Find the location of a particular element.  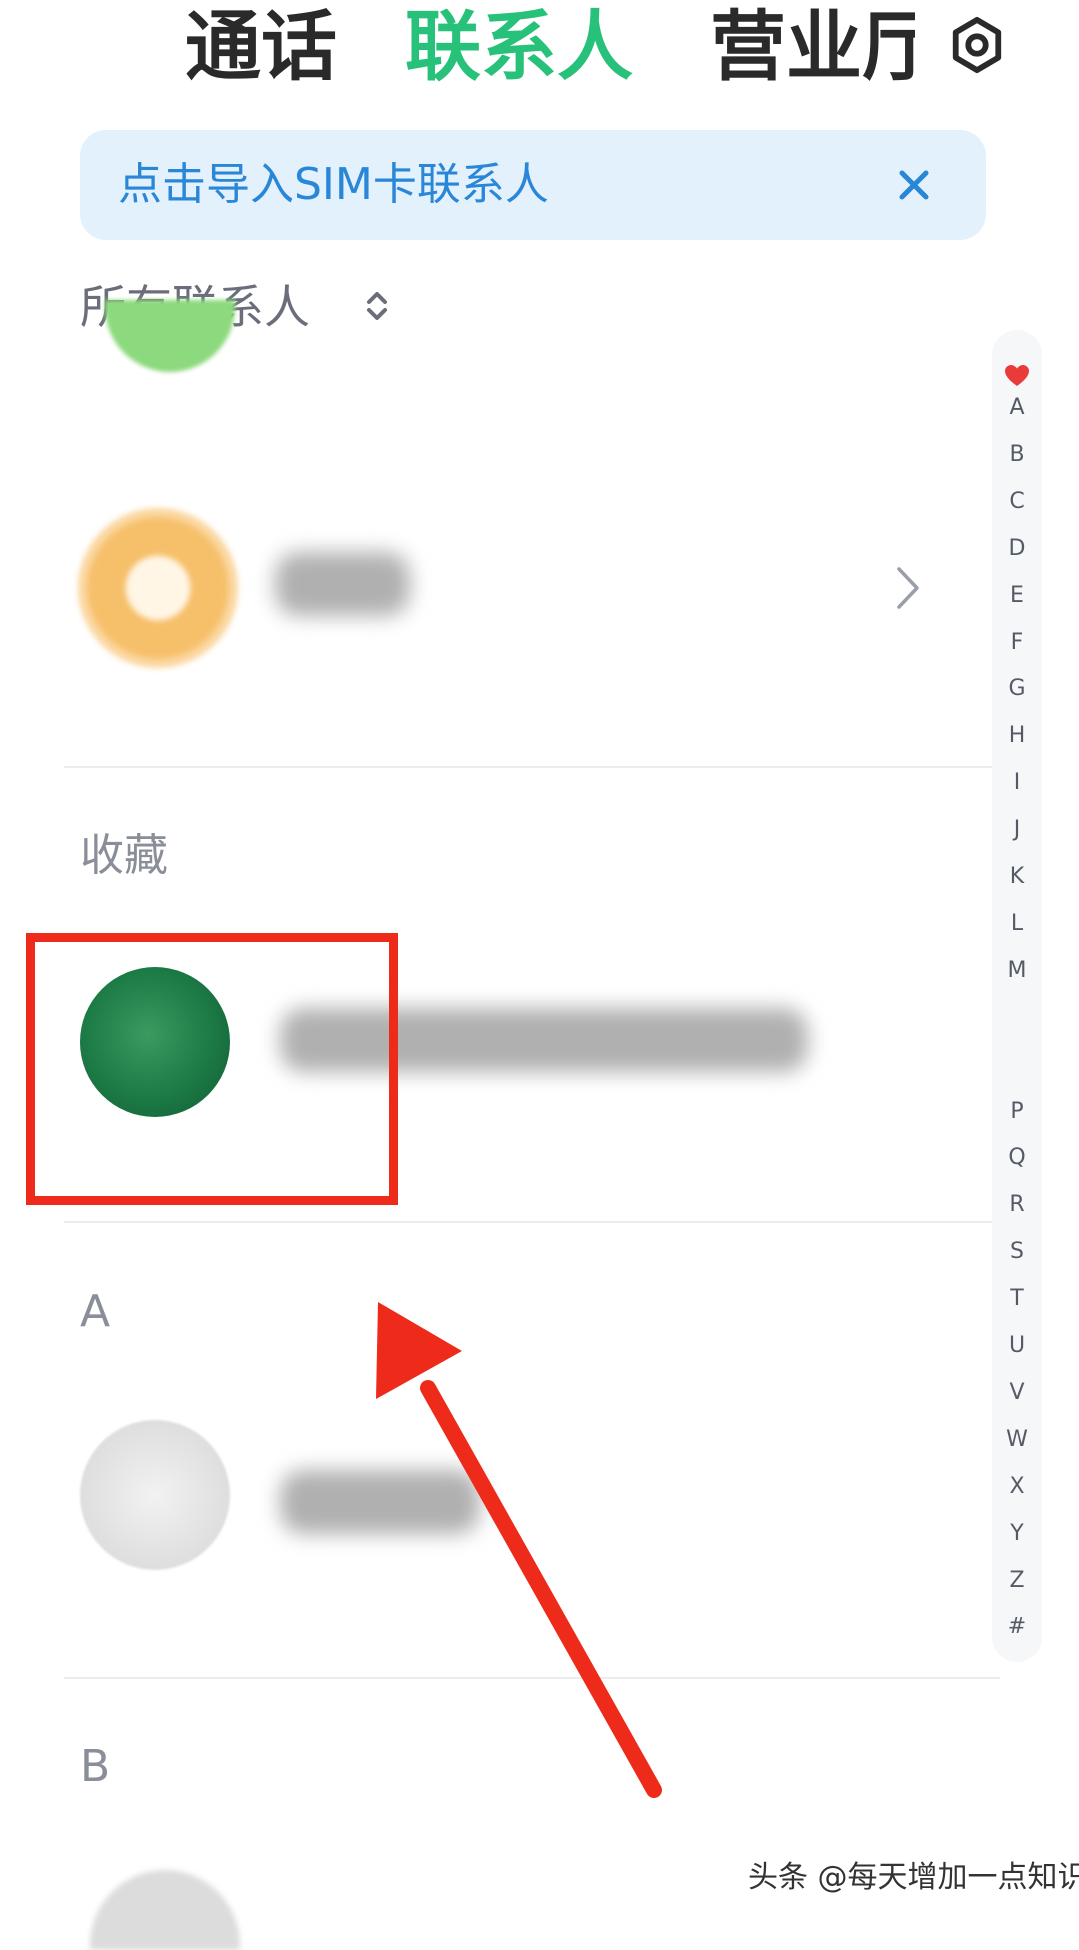

section-header-b: B is located at coordinates (95, 1766).